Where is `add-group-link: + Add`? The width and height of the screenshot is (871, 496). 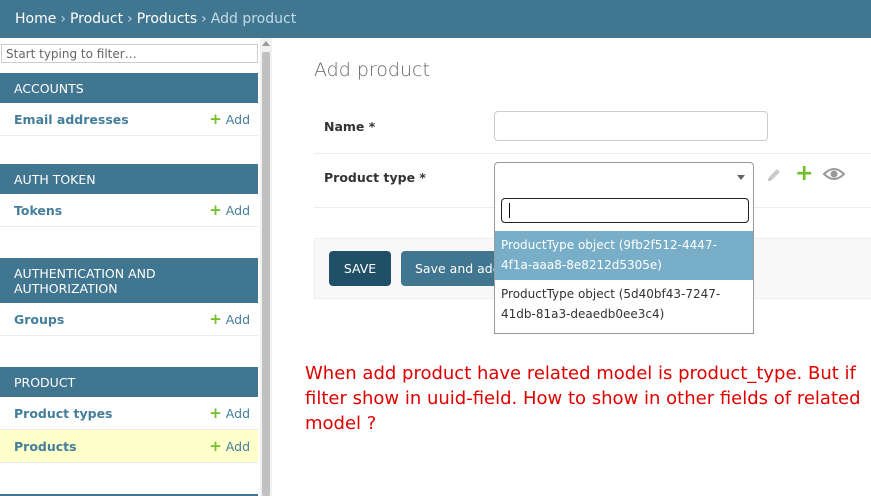 add-group-link: + Add is located at coordinates (229, 318).